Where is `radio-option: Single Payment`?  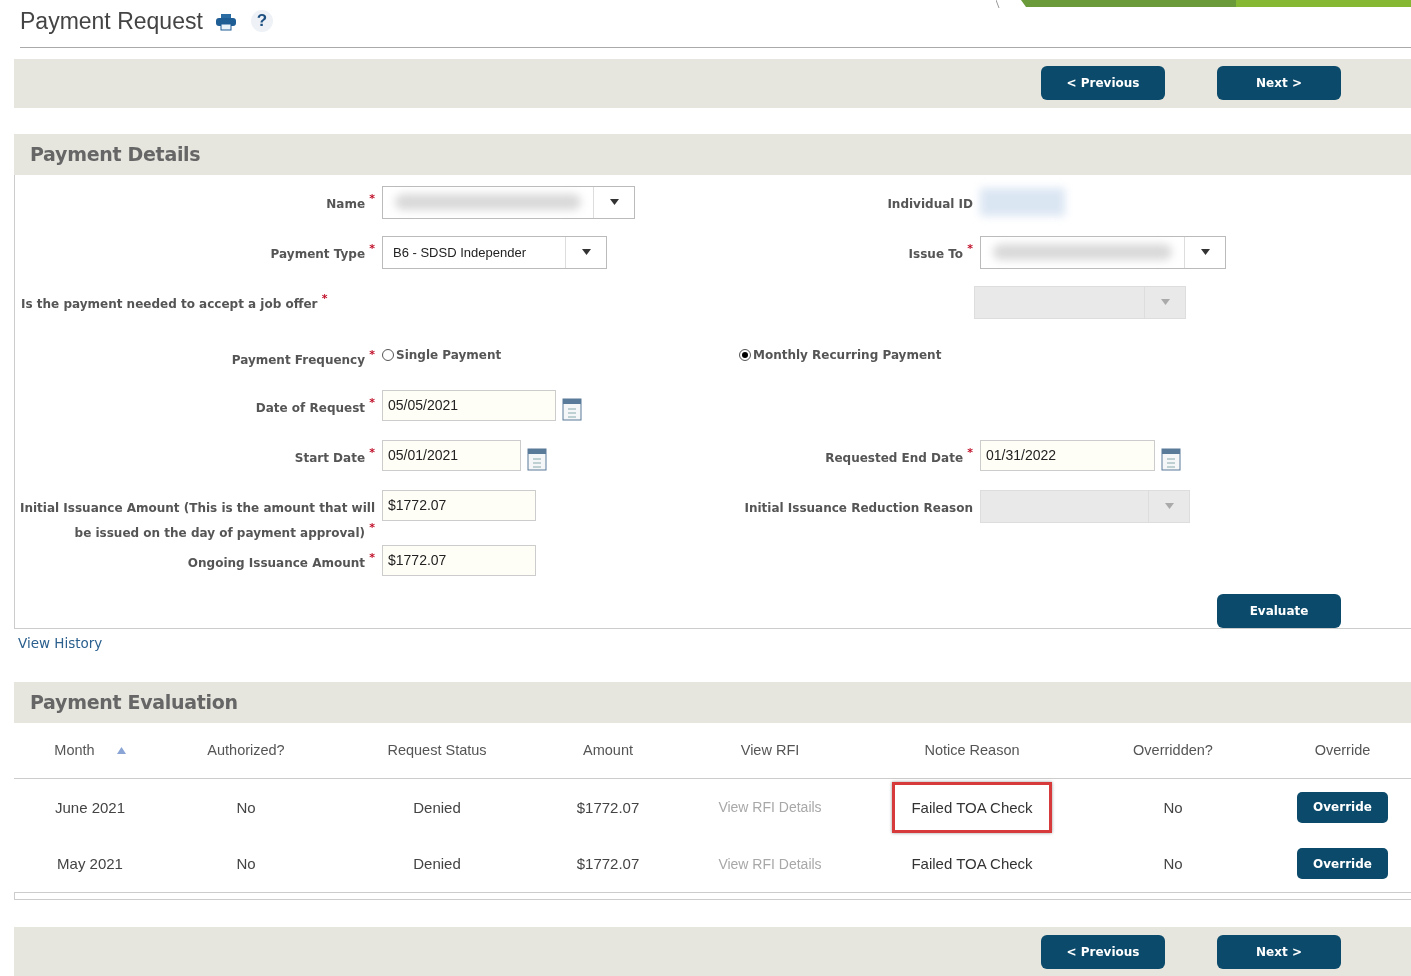 radio-option: Single Payment is located at coordinates (442, 351).